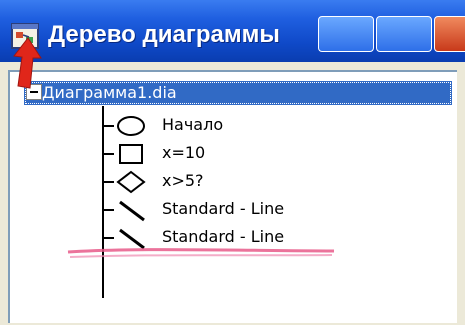  I want to click on pink-underline-mark, so click(201, 253).